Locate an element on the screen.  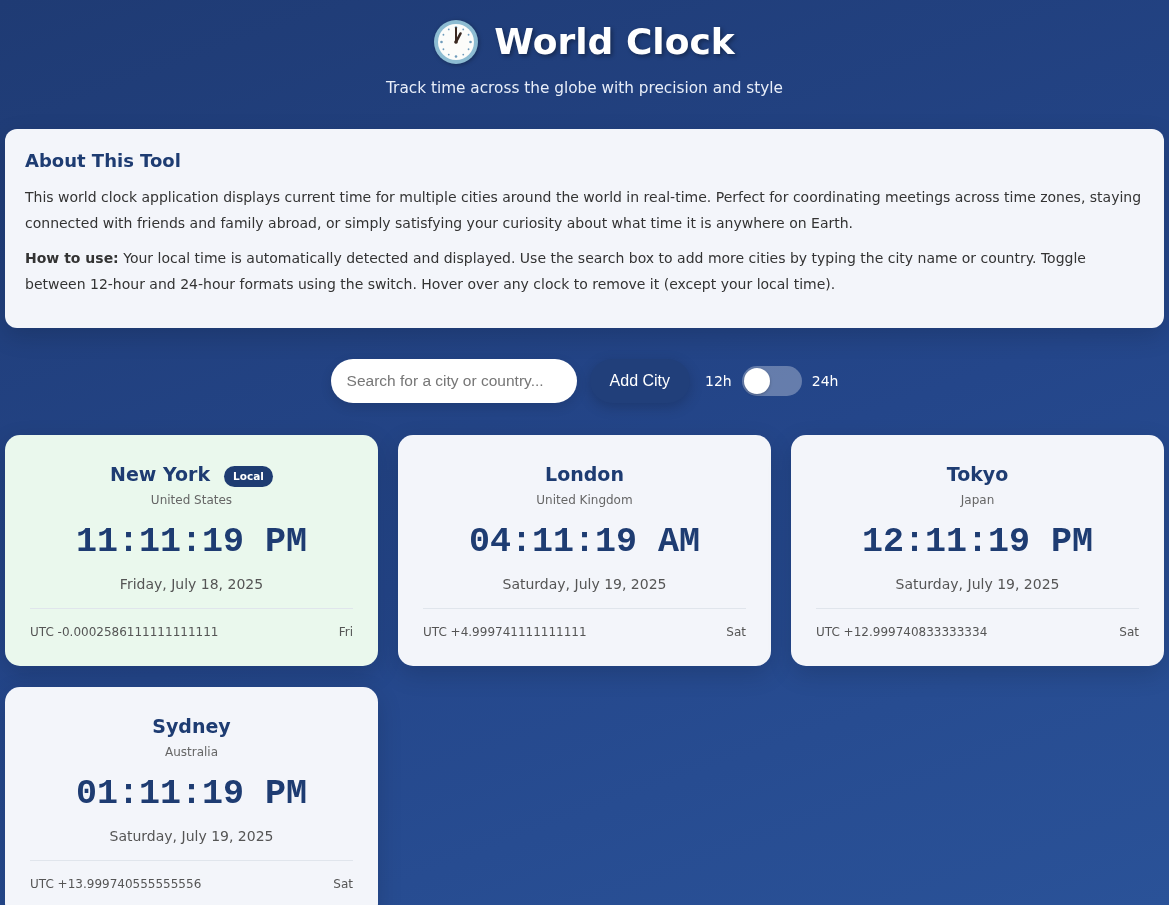
country-name: Japan is located at coordinates (977, 500).